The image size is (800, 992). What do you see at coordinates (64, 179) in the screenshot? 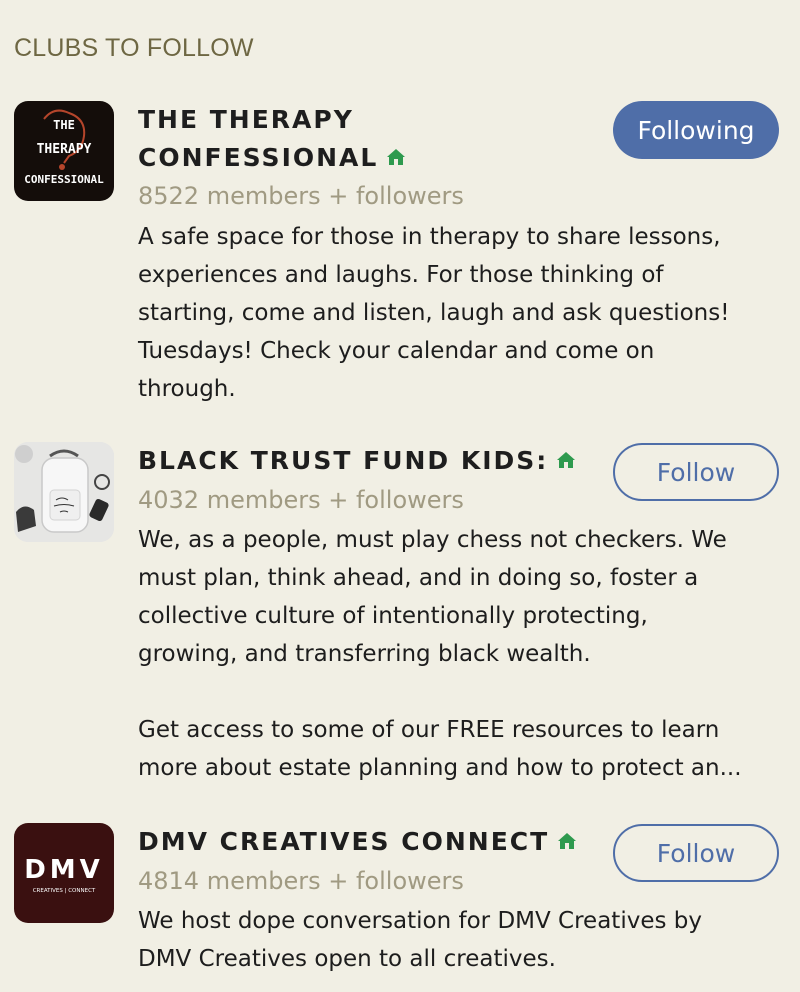
I see `logo-text-confessional: CONFESSIONAL` at bounding box center [64, 179].